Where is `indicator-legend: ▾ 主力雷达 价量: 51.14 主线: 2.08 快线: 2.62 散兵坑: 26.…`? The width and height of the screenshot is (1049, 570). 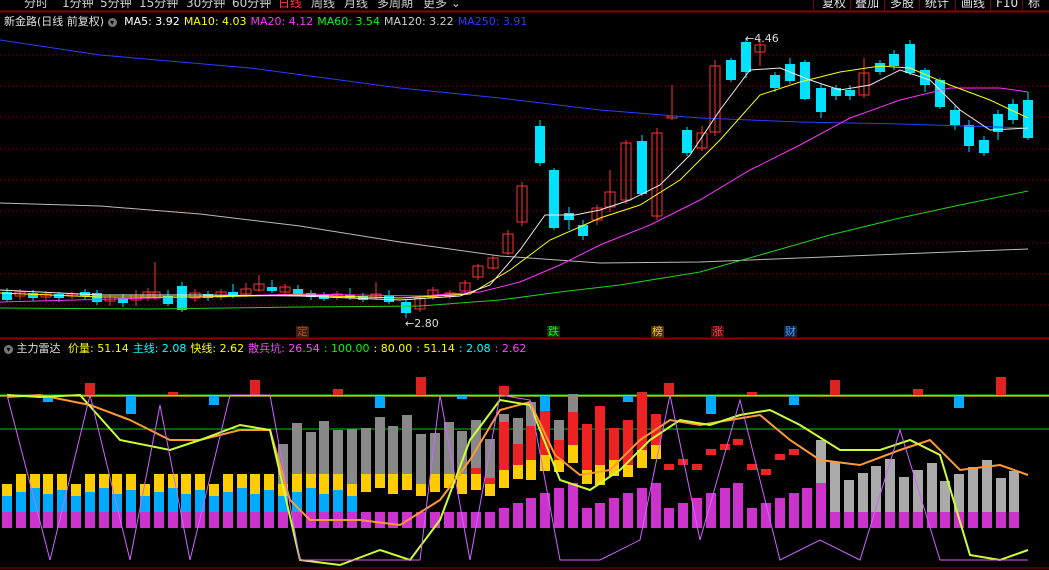
indicator-legend: ▾ 主力雷达 价量: 51.14 主线: 2.08 快线: 2.62 散兵坑: 26.… is located at coordinates (265, 349).